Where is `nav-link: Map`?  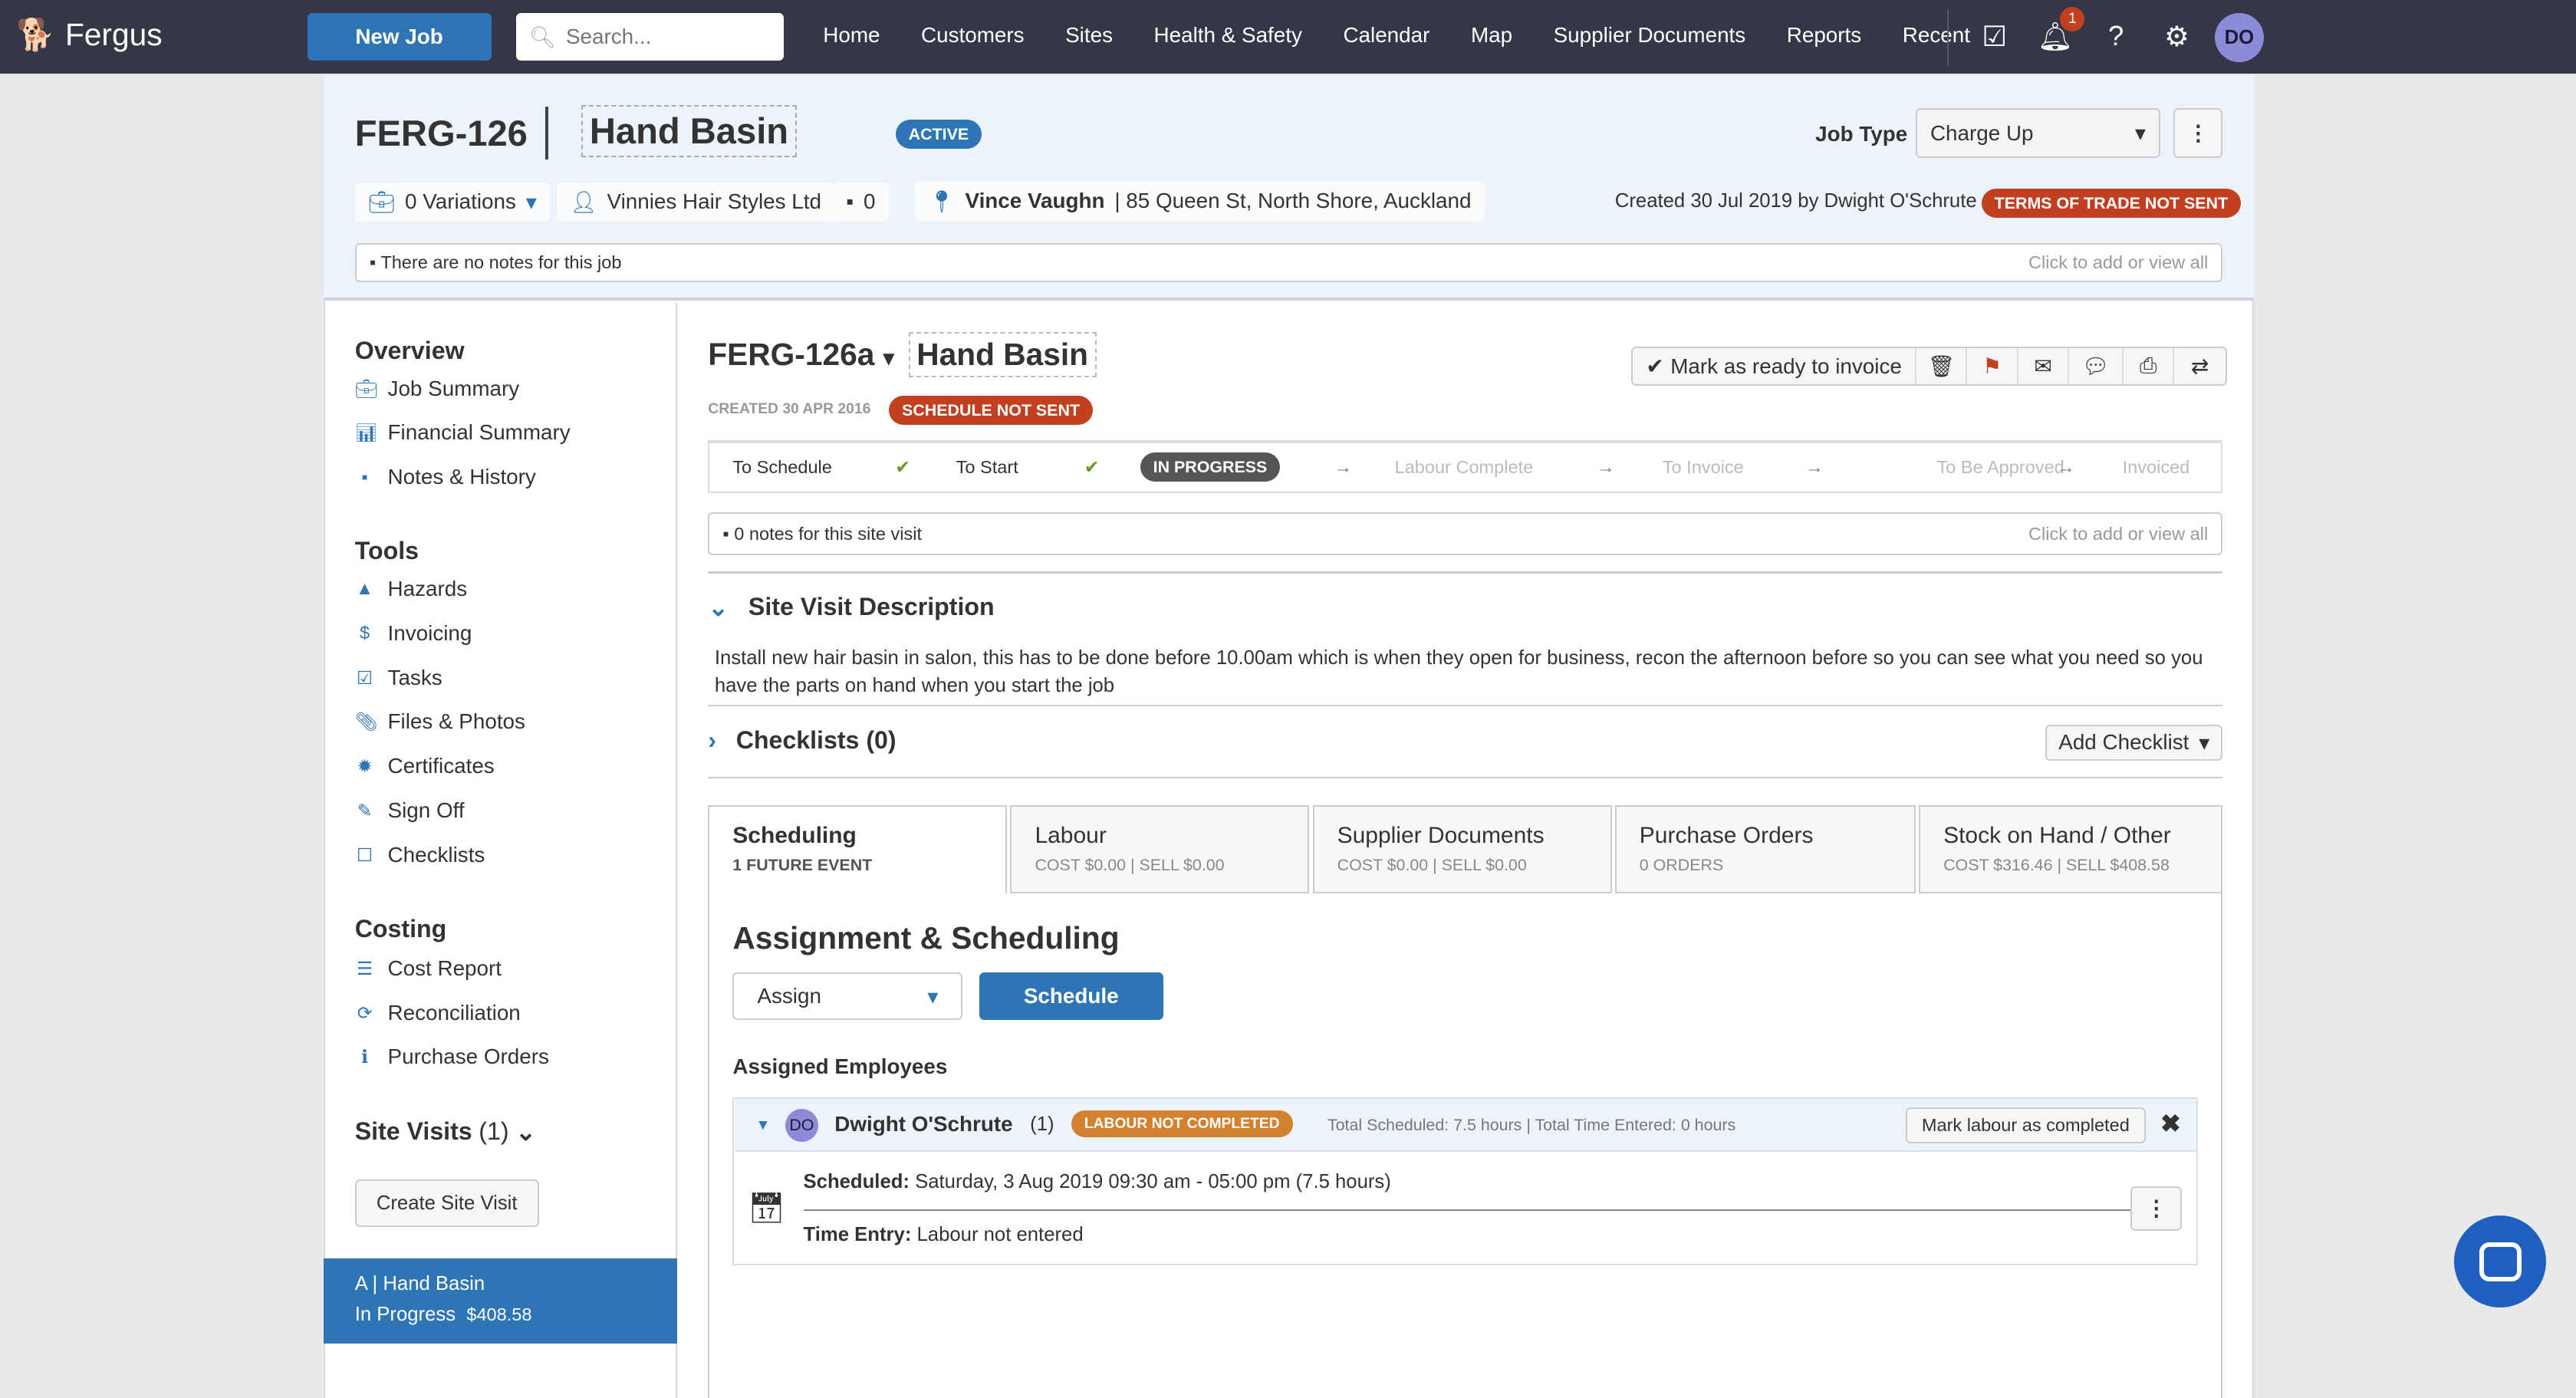
nav-link: Map is located at coordinates (1491, 35).